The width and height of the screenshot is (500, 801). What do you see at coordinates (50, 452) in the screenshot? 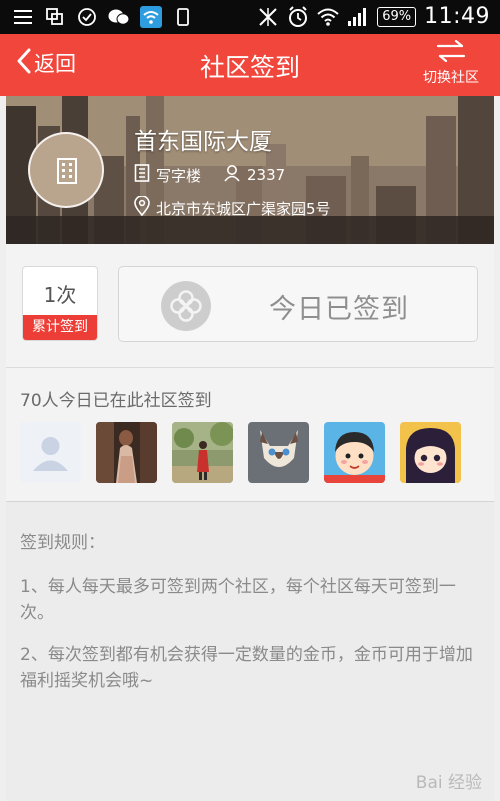
I see `avatar-default-user` at bounding box center [50, 452].